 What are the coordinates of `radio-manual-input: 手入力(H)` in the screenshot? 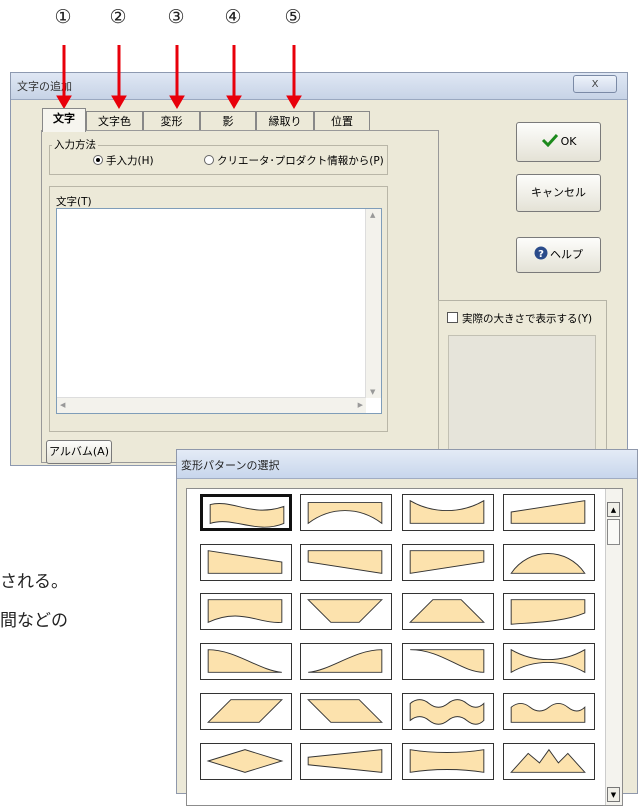 It's located at (123, 160).